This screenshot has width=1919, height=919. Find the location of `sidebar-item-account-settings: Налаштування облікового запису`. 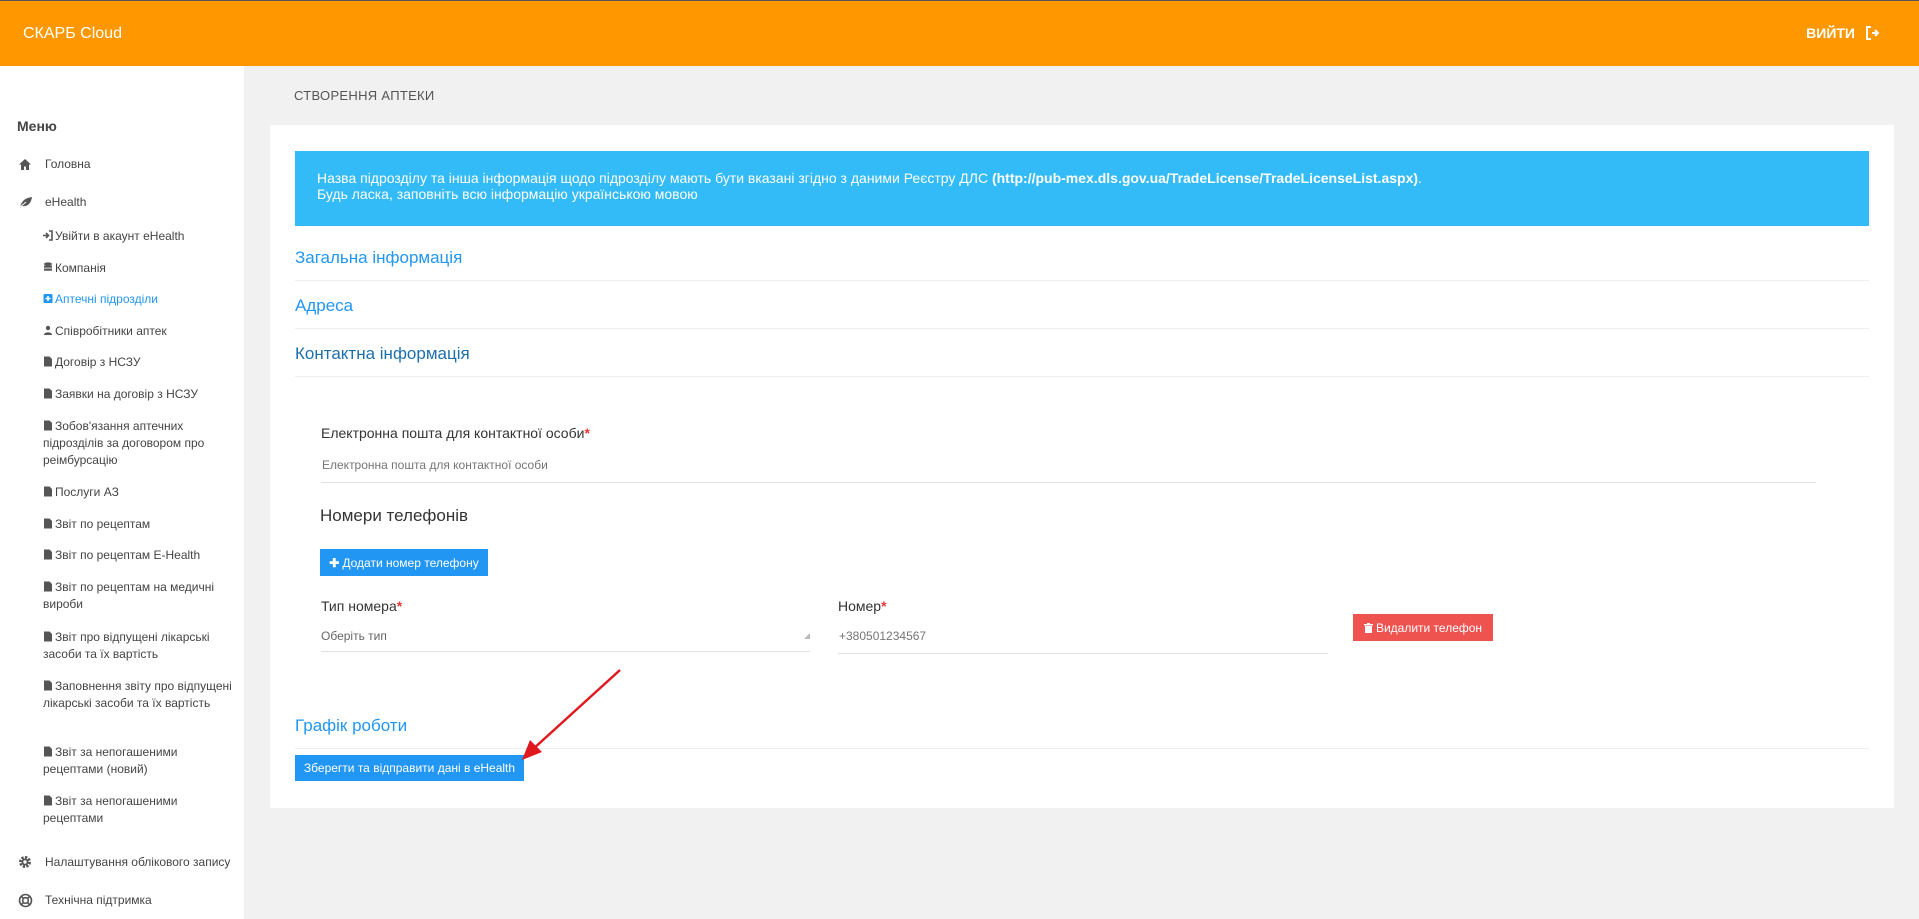

sidebar-item-account-settings: Налаштування облікового запису is located at coordinates (123, 862).